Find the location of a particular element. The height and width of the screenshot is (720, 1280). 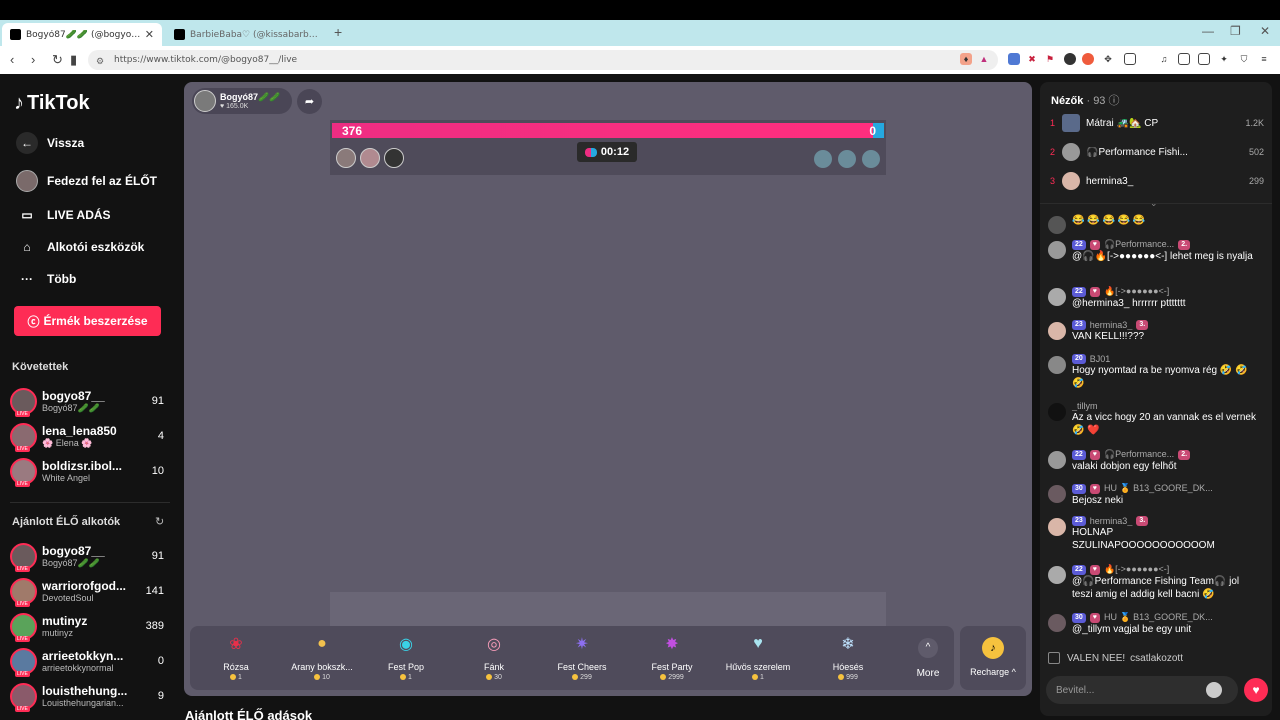

heart-icon: ♥ is located at coordinates (1256, 690).